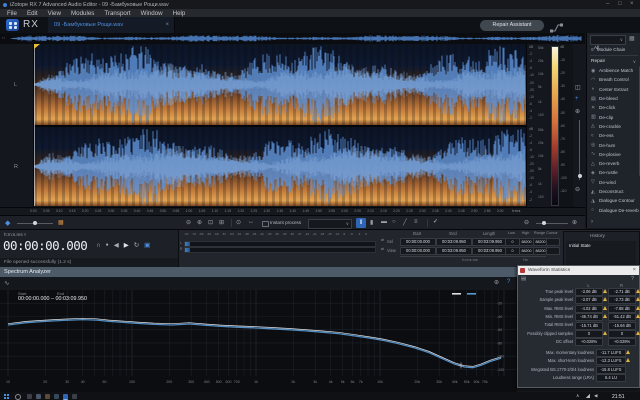 The image size is (640, 400). Describe the element at coordinates (98, 245) in the screenshot. I see `monitor-headphones-icon: ∩` at that location.